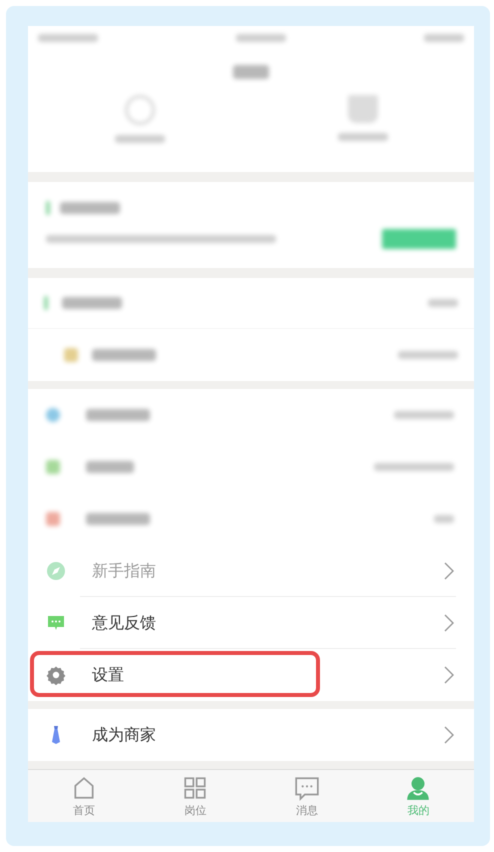  I want to click on tab: 消息, so click(306, 796).